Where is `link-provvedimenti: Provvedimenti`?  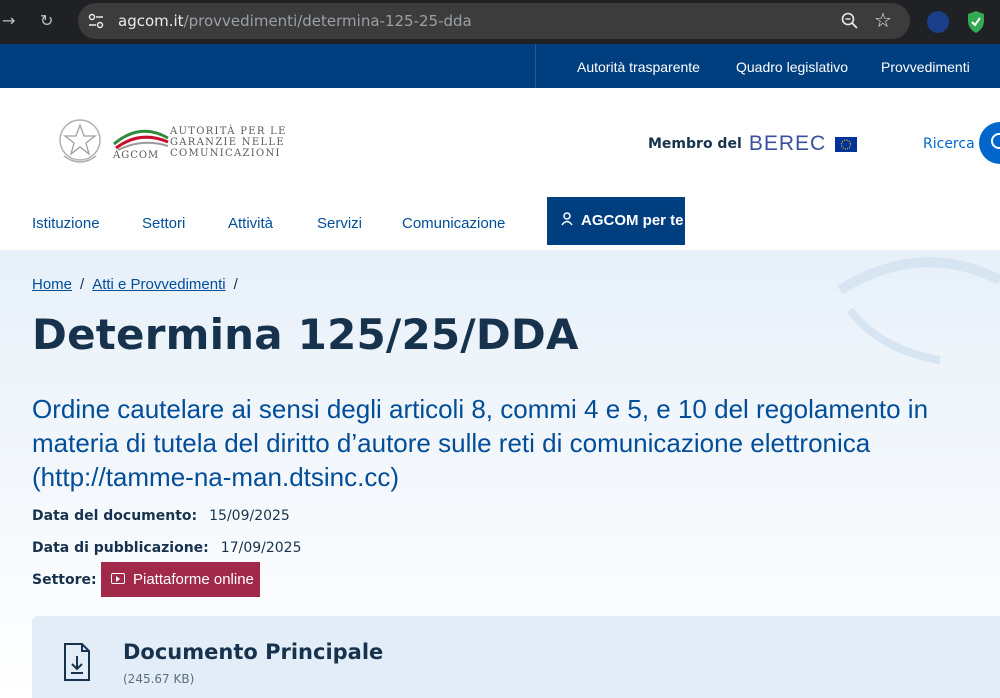
link-provvedimenti: Provvedimenti is located at coordinates (925, 67).